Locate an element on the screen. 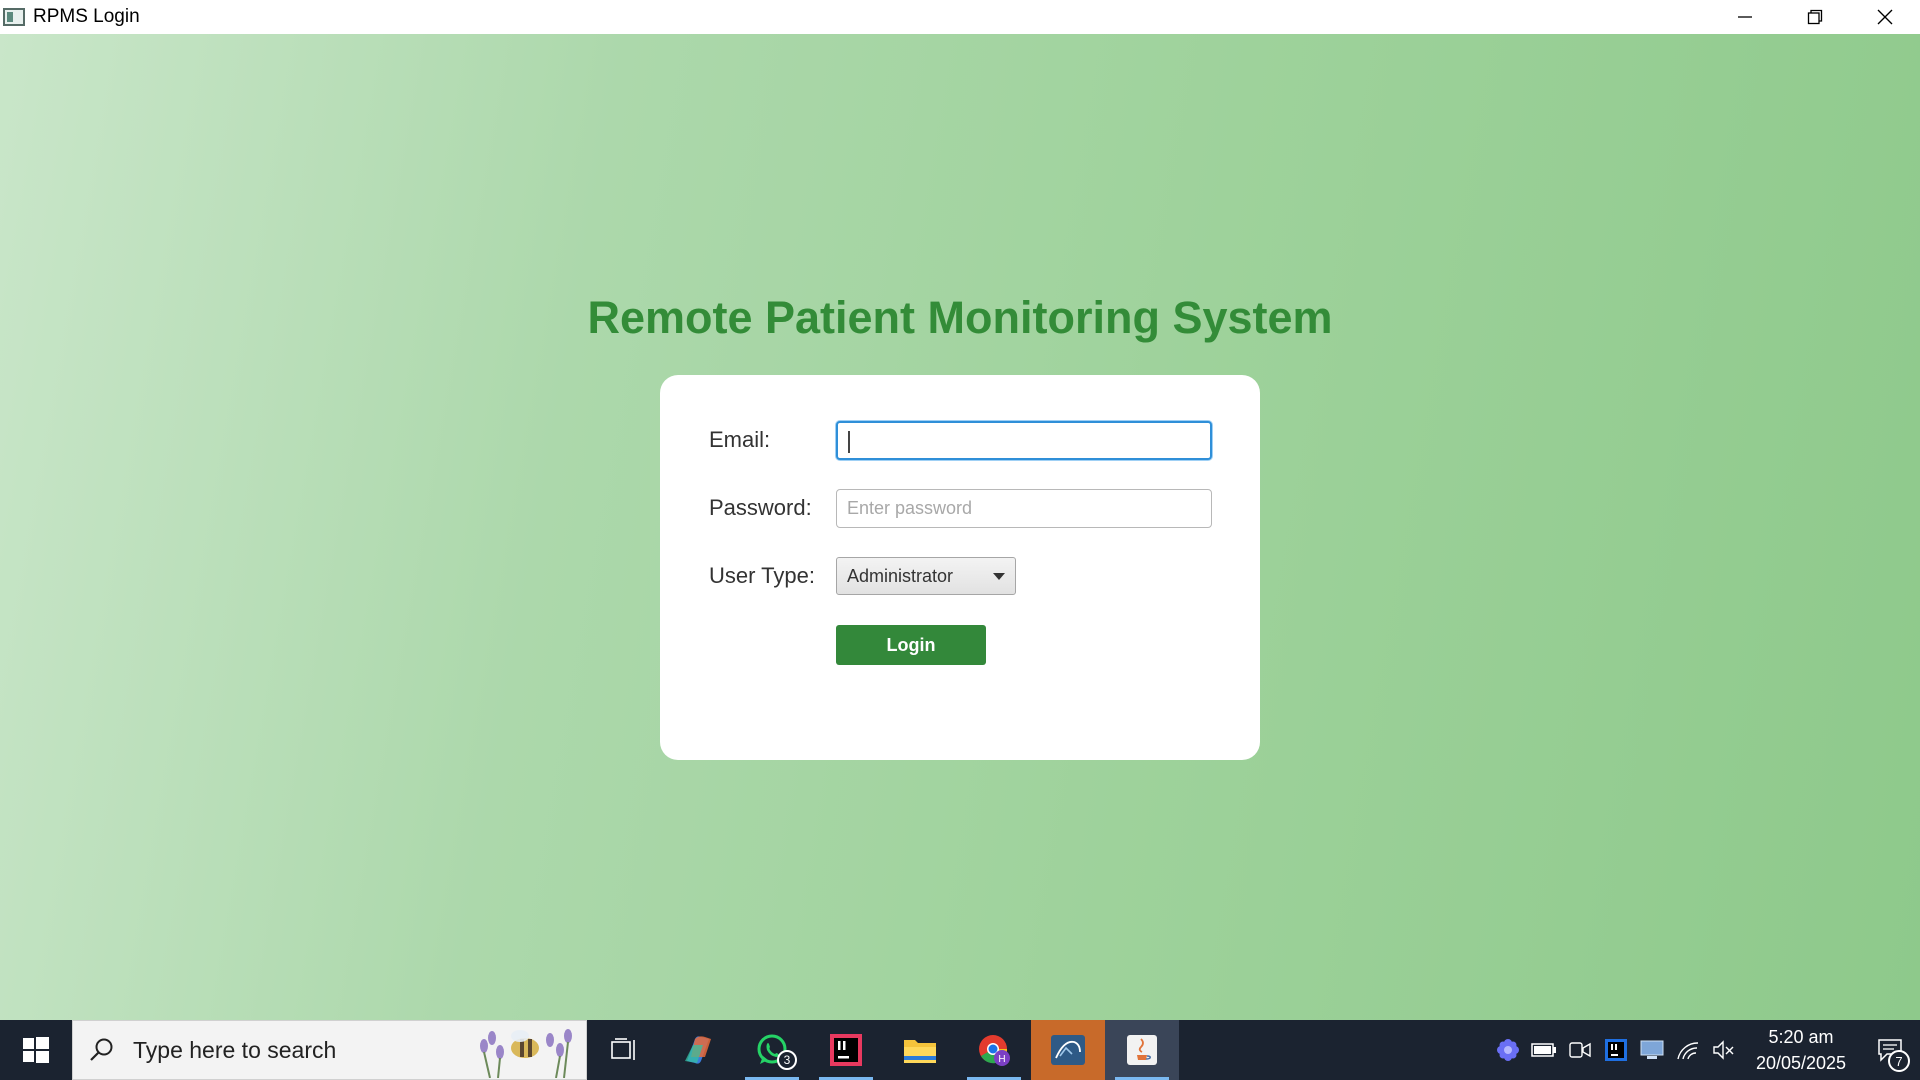 The height and width of the screenshot is (1080, 1920). mysql-workbench-icon is located at coordinates (1068, 1050).